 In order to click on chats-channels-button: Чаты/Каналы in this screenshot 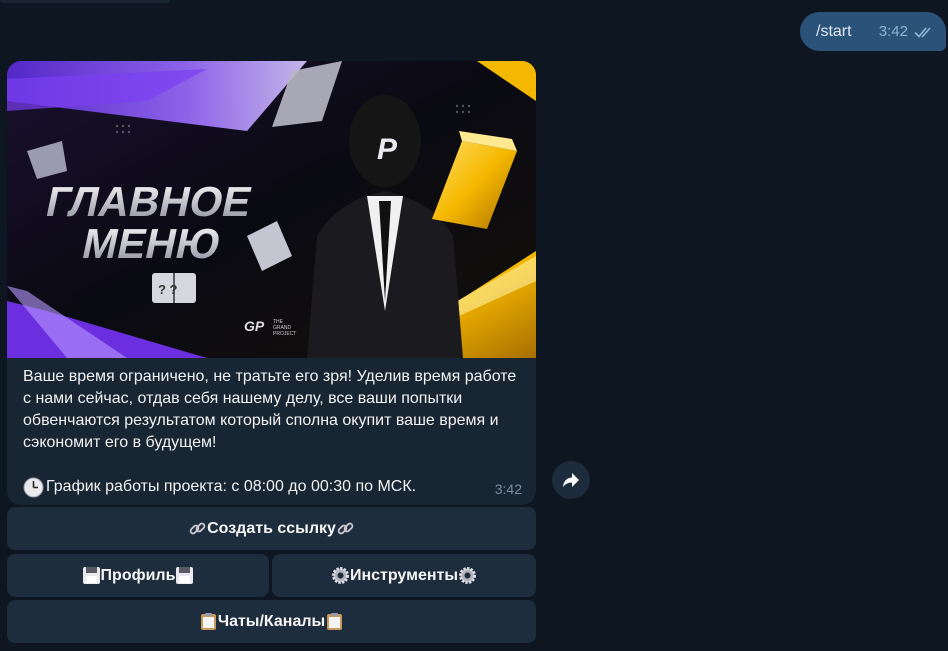, I will do `click(271, 621)`.